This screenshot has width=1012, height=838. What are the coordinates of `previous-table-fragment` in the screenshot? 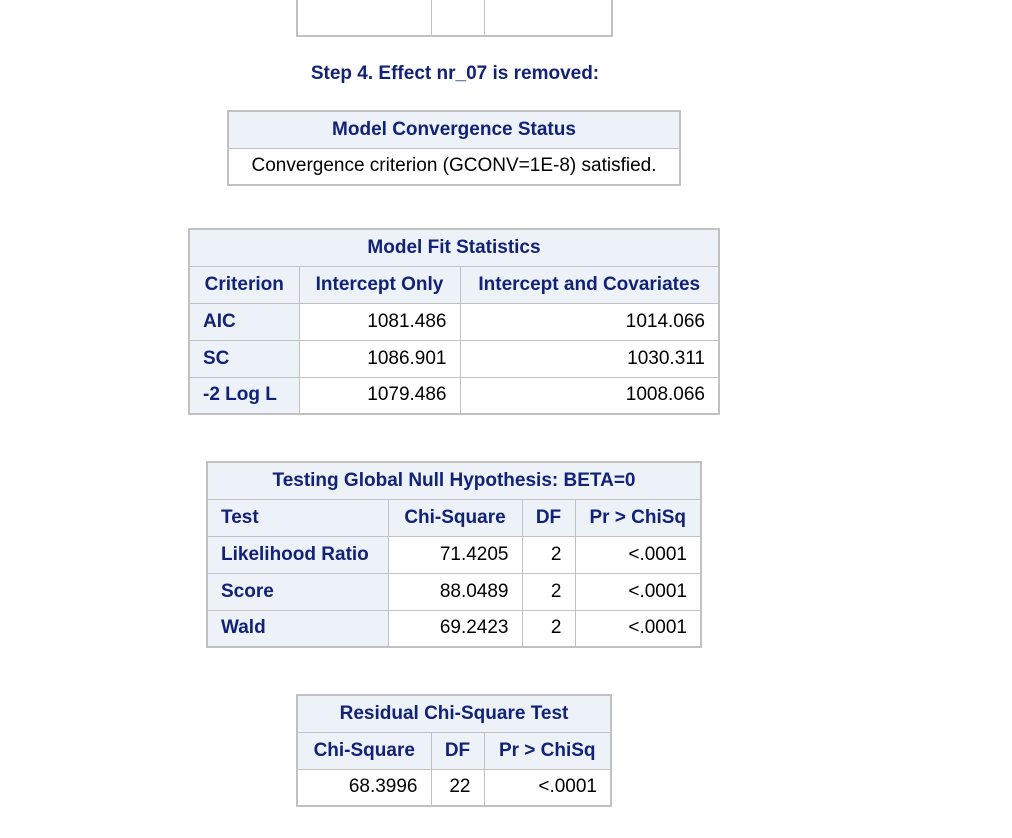 It's located at (454, 18).